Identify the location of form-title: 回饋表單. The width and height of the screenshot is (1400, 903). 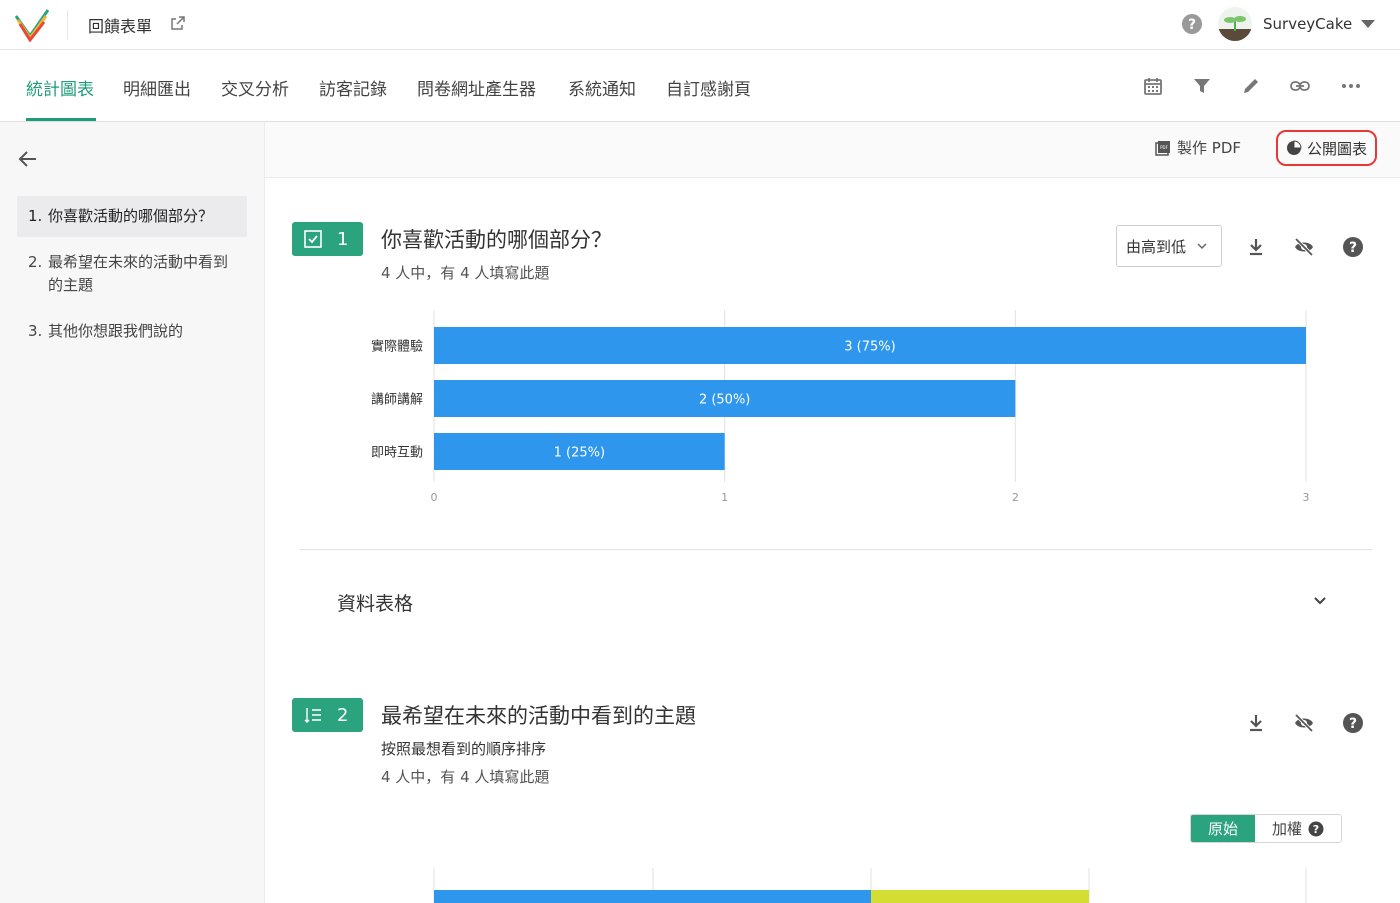
(120, 26).